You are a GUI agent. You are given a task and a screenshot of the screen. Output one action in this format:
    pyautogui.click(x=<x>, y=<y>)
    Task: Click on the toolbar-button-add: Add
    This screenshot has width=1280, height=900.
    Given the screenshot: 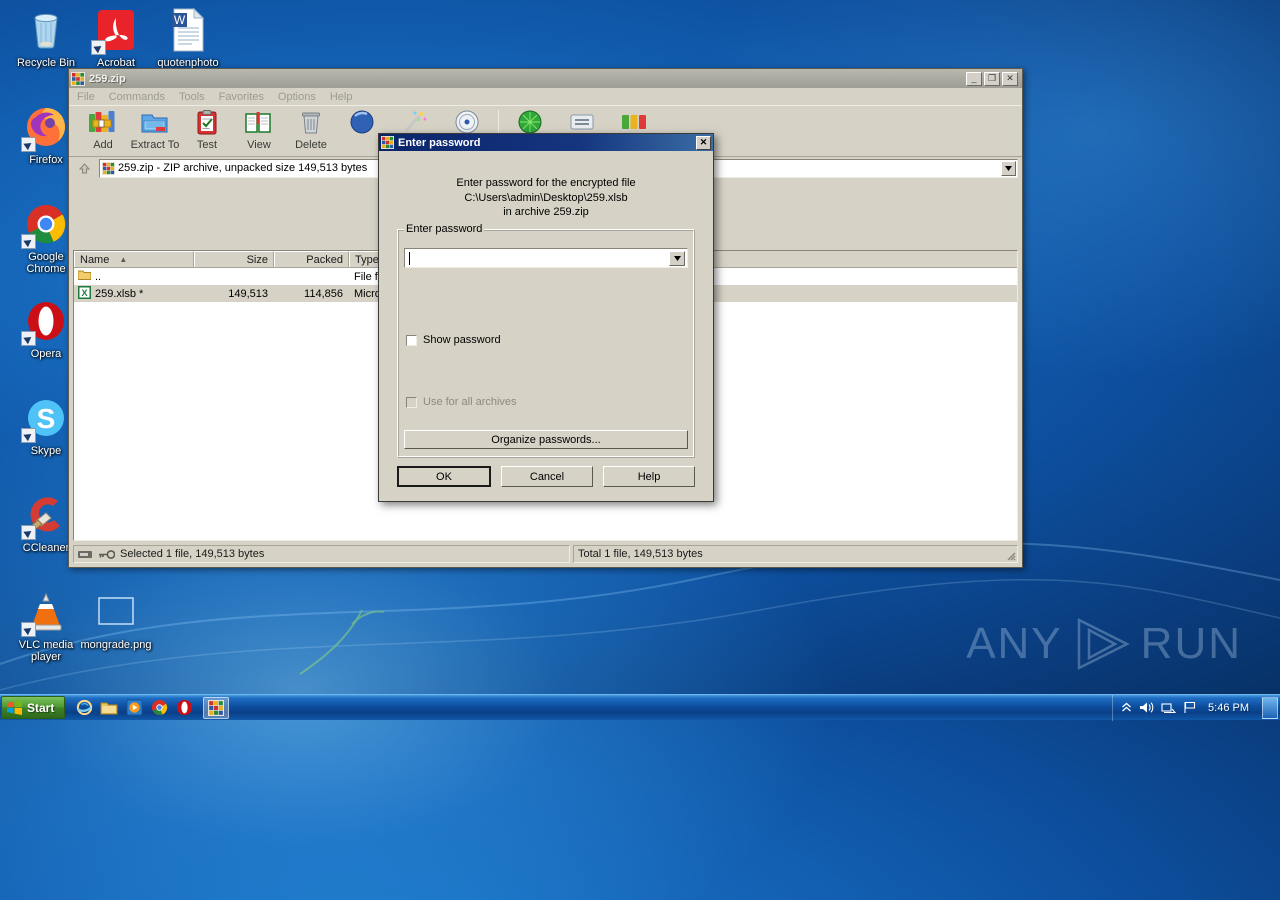 What is the action you would take?
    pyautogui.click(x=103, y=129)
    